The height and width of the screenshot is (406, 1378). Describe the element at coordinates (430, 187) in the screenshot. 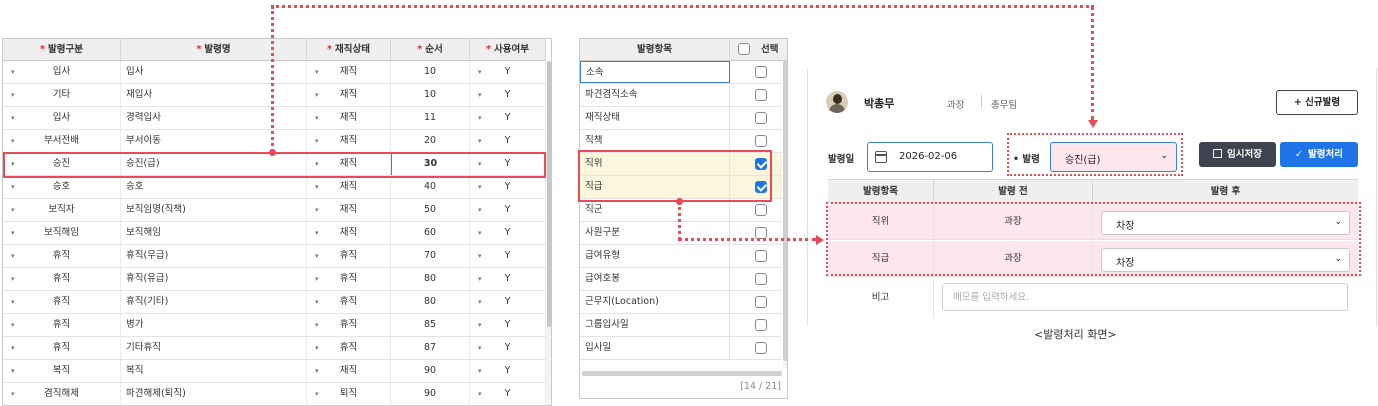

I see `cell-order: 40` at that location.